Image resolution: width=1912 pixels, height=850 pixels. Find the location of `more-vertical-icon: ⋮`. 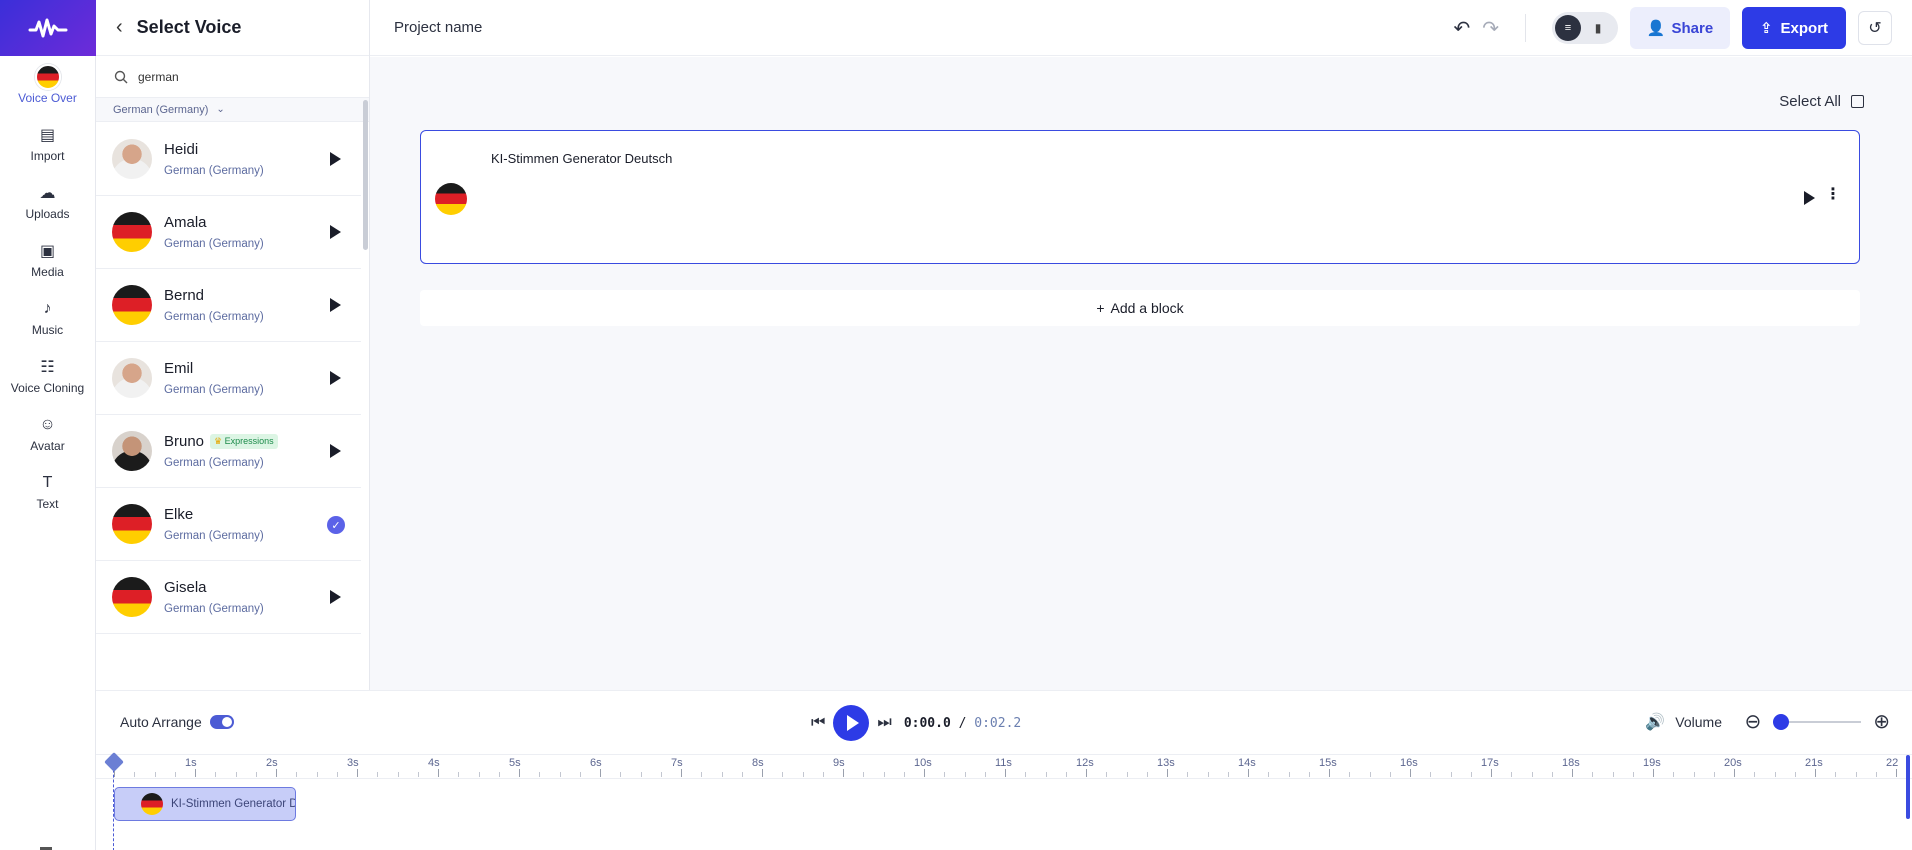

more-vertical-icon: ⋮ is located at coordinates (1833, 195).